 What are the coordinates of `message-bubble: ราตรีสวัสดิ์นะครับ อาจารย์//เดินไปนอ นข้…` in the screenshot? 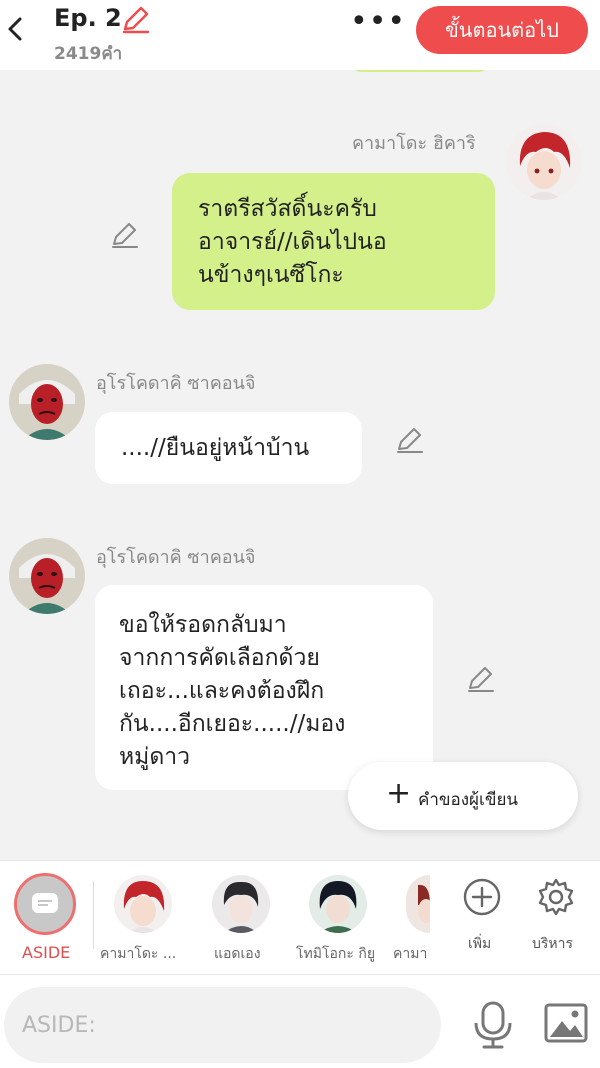 It's located at (333, 241).